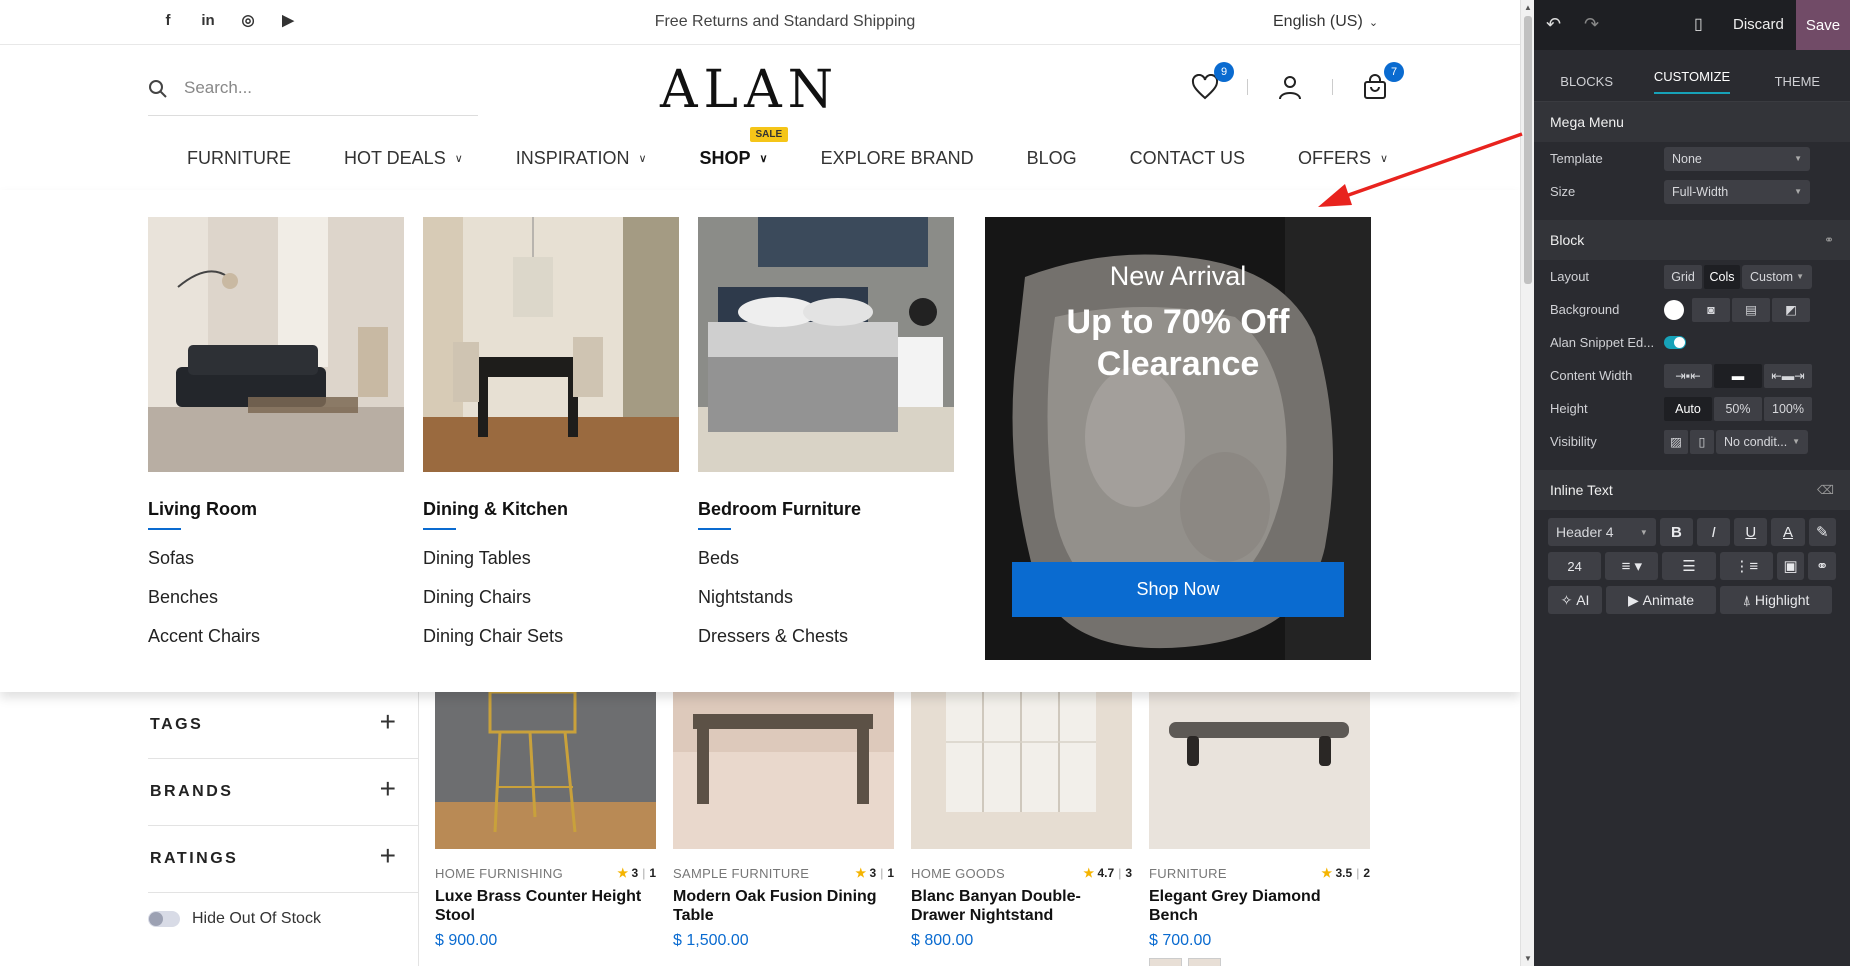 The width and height of the screenshot is (1850, 966). What do you see at coordinates (1553, 24) in the screenshot?
I see `undo-icon: ↶` at bounding box center [1553, 24].